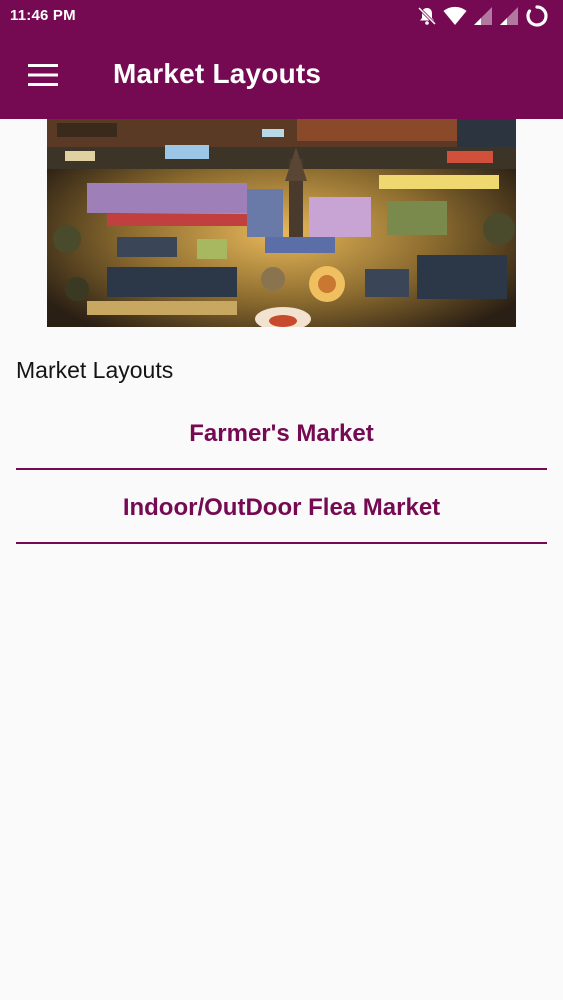 The image size is (563, 1000). I want to click on hamburger-menu-icon, so click(43, 77).